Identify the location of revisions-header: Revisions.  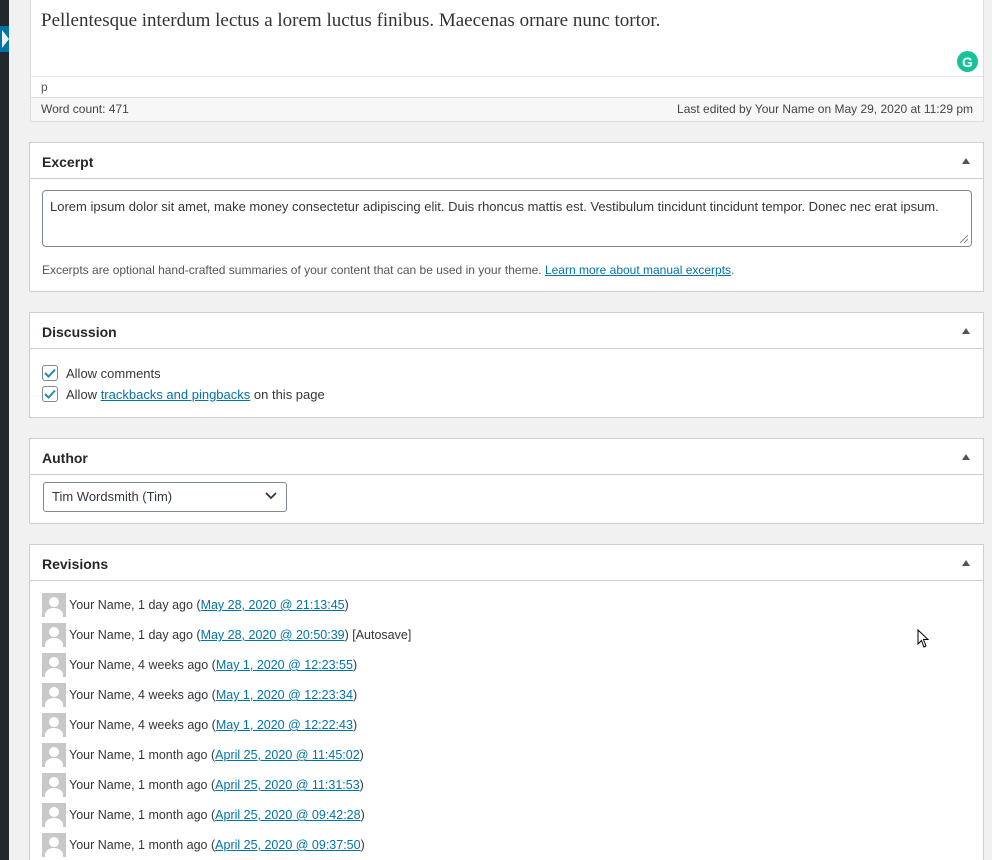
(506, 563).